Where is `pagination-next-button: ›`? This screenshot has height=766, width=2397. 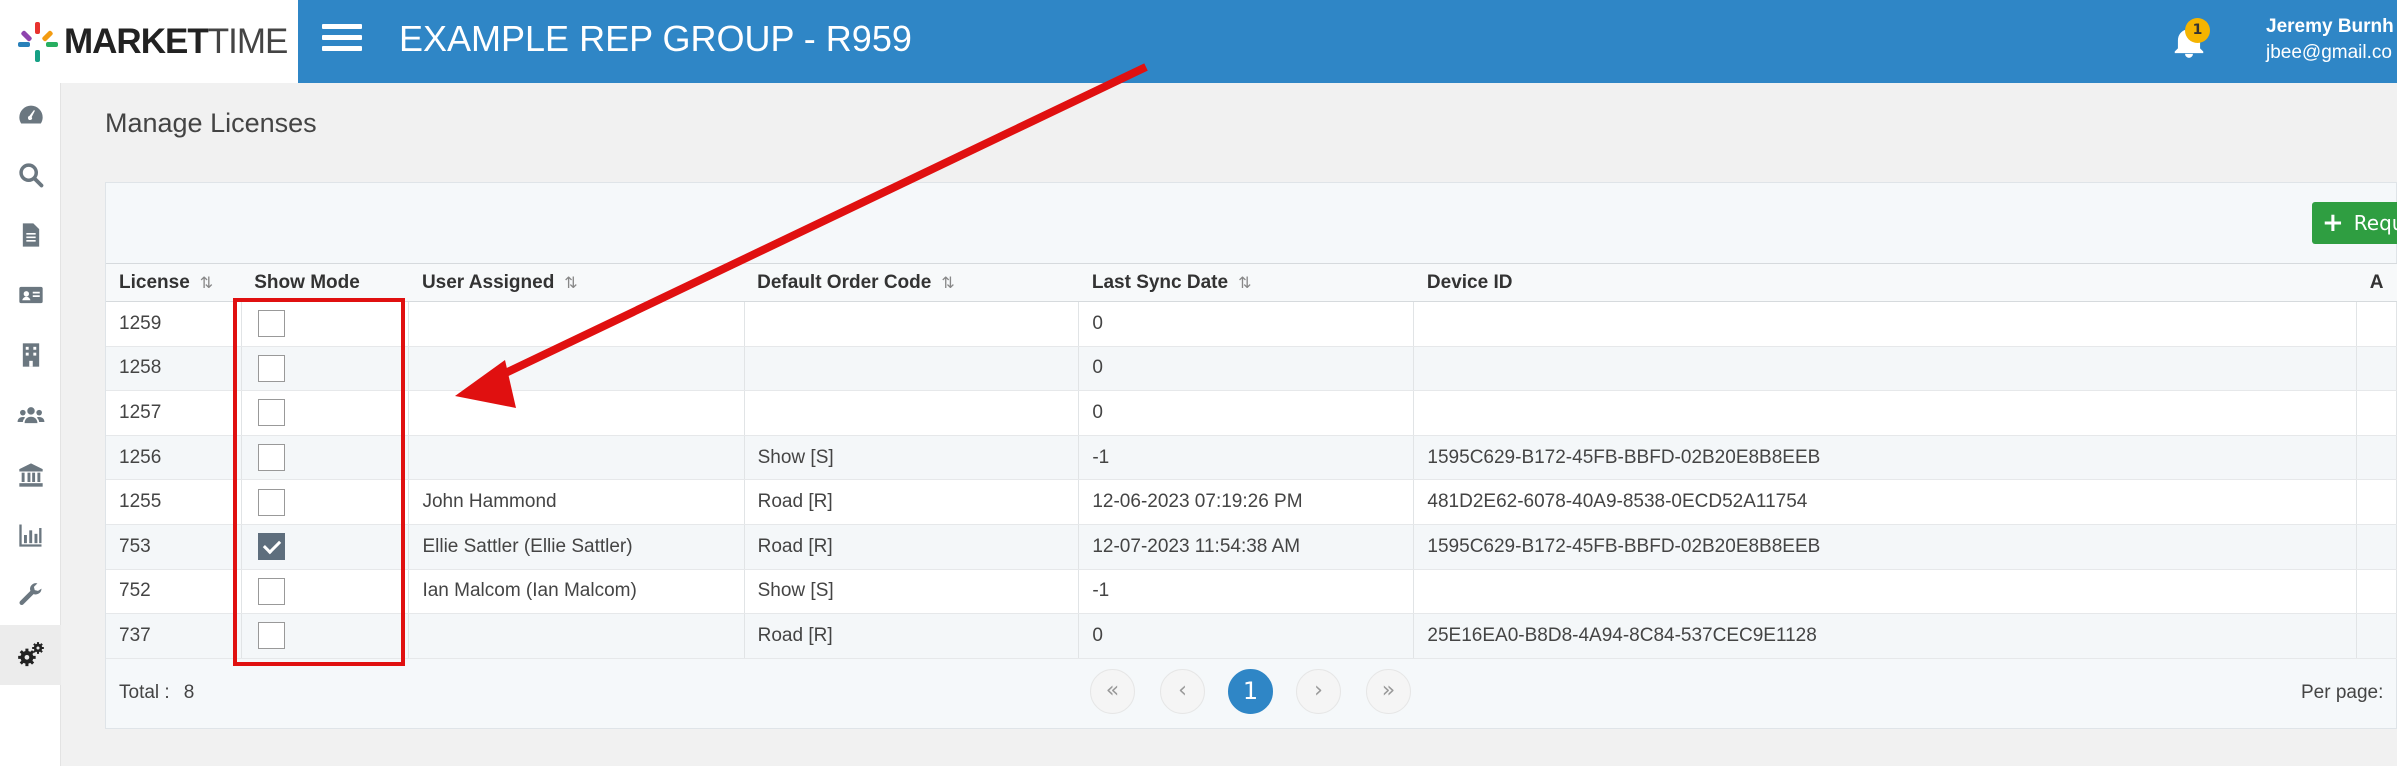 pagination-next-button: › is located at coordinates (1318, 691).